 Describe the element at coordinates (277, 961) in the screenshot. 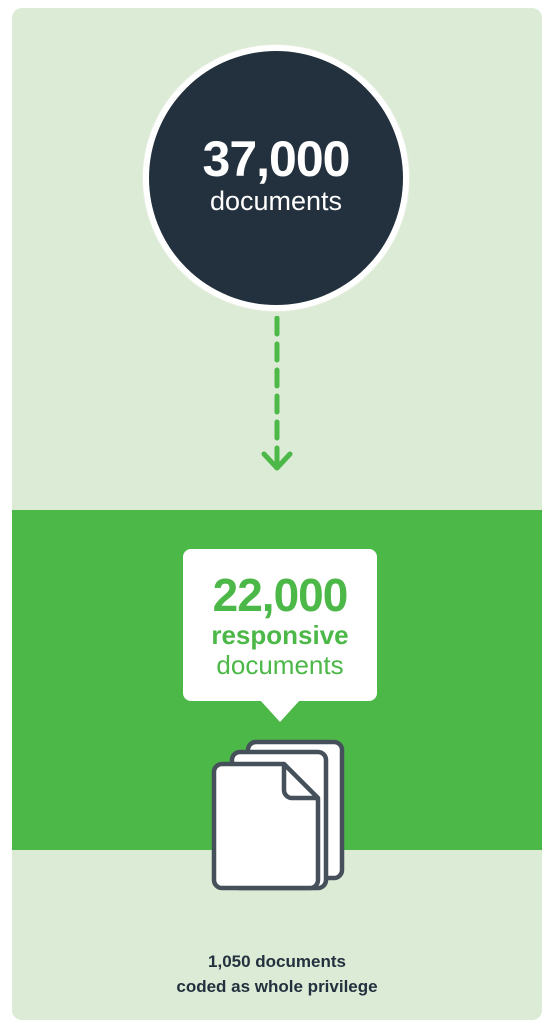

I see `privilege-count: 1,050 documents` at that location.